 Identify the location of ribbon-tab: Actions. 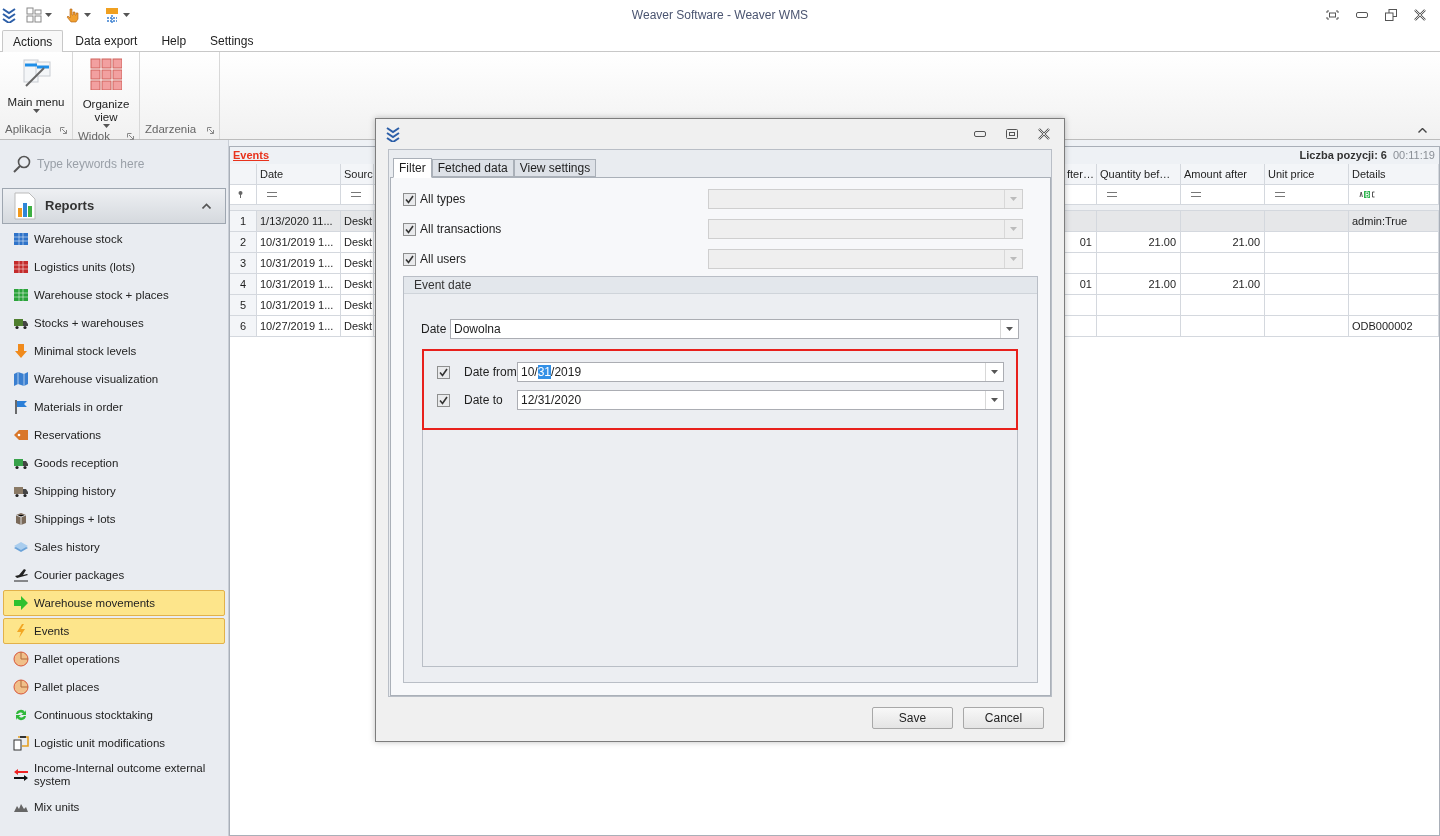
(33, 41).